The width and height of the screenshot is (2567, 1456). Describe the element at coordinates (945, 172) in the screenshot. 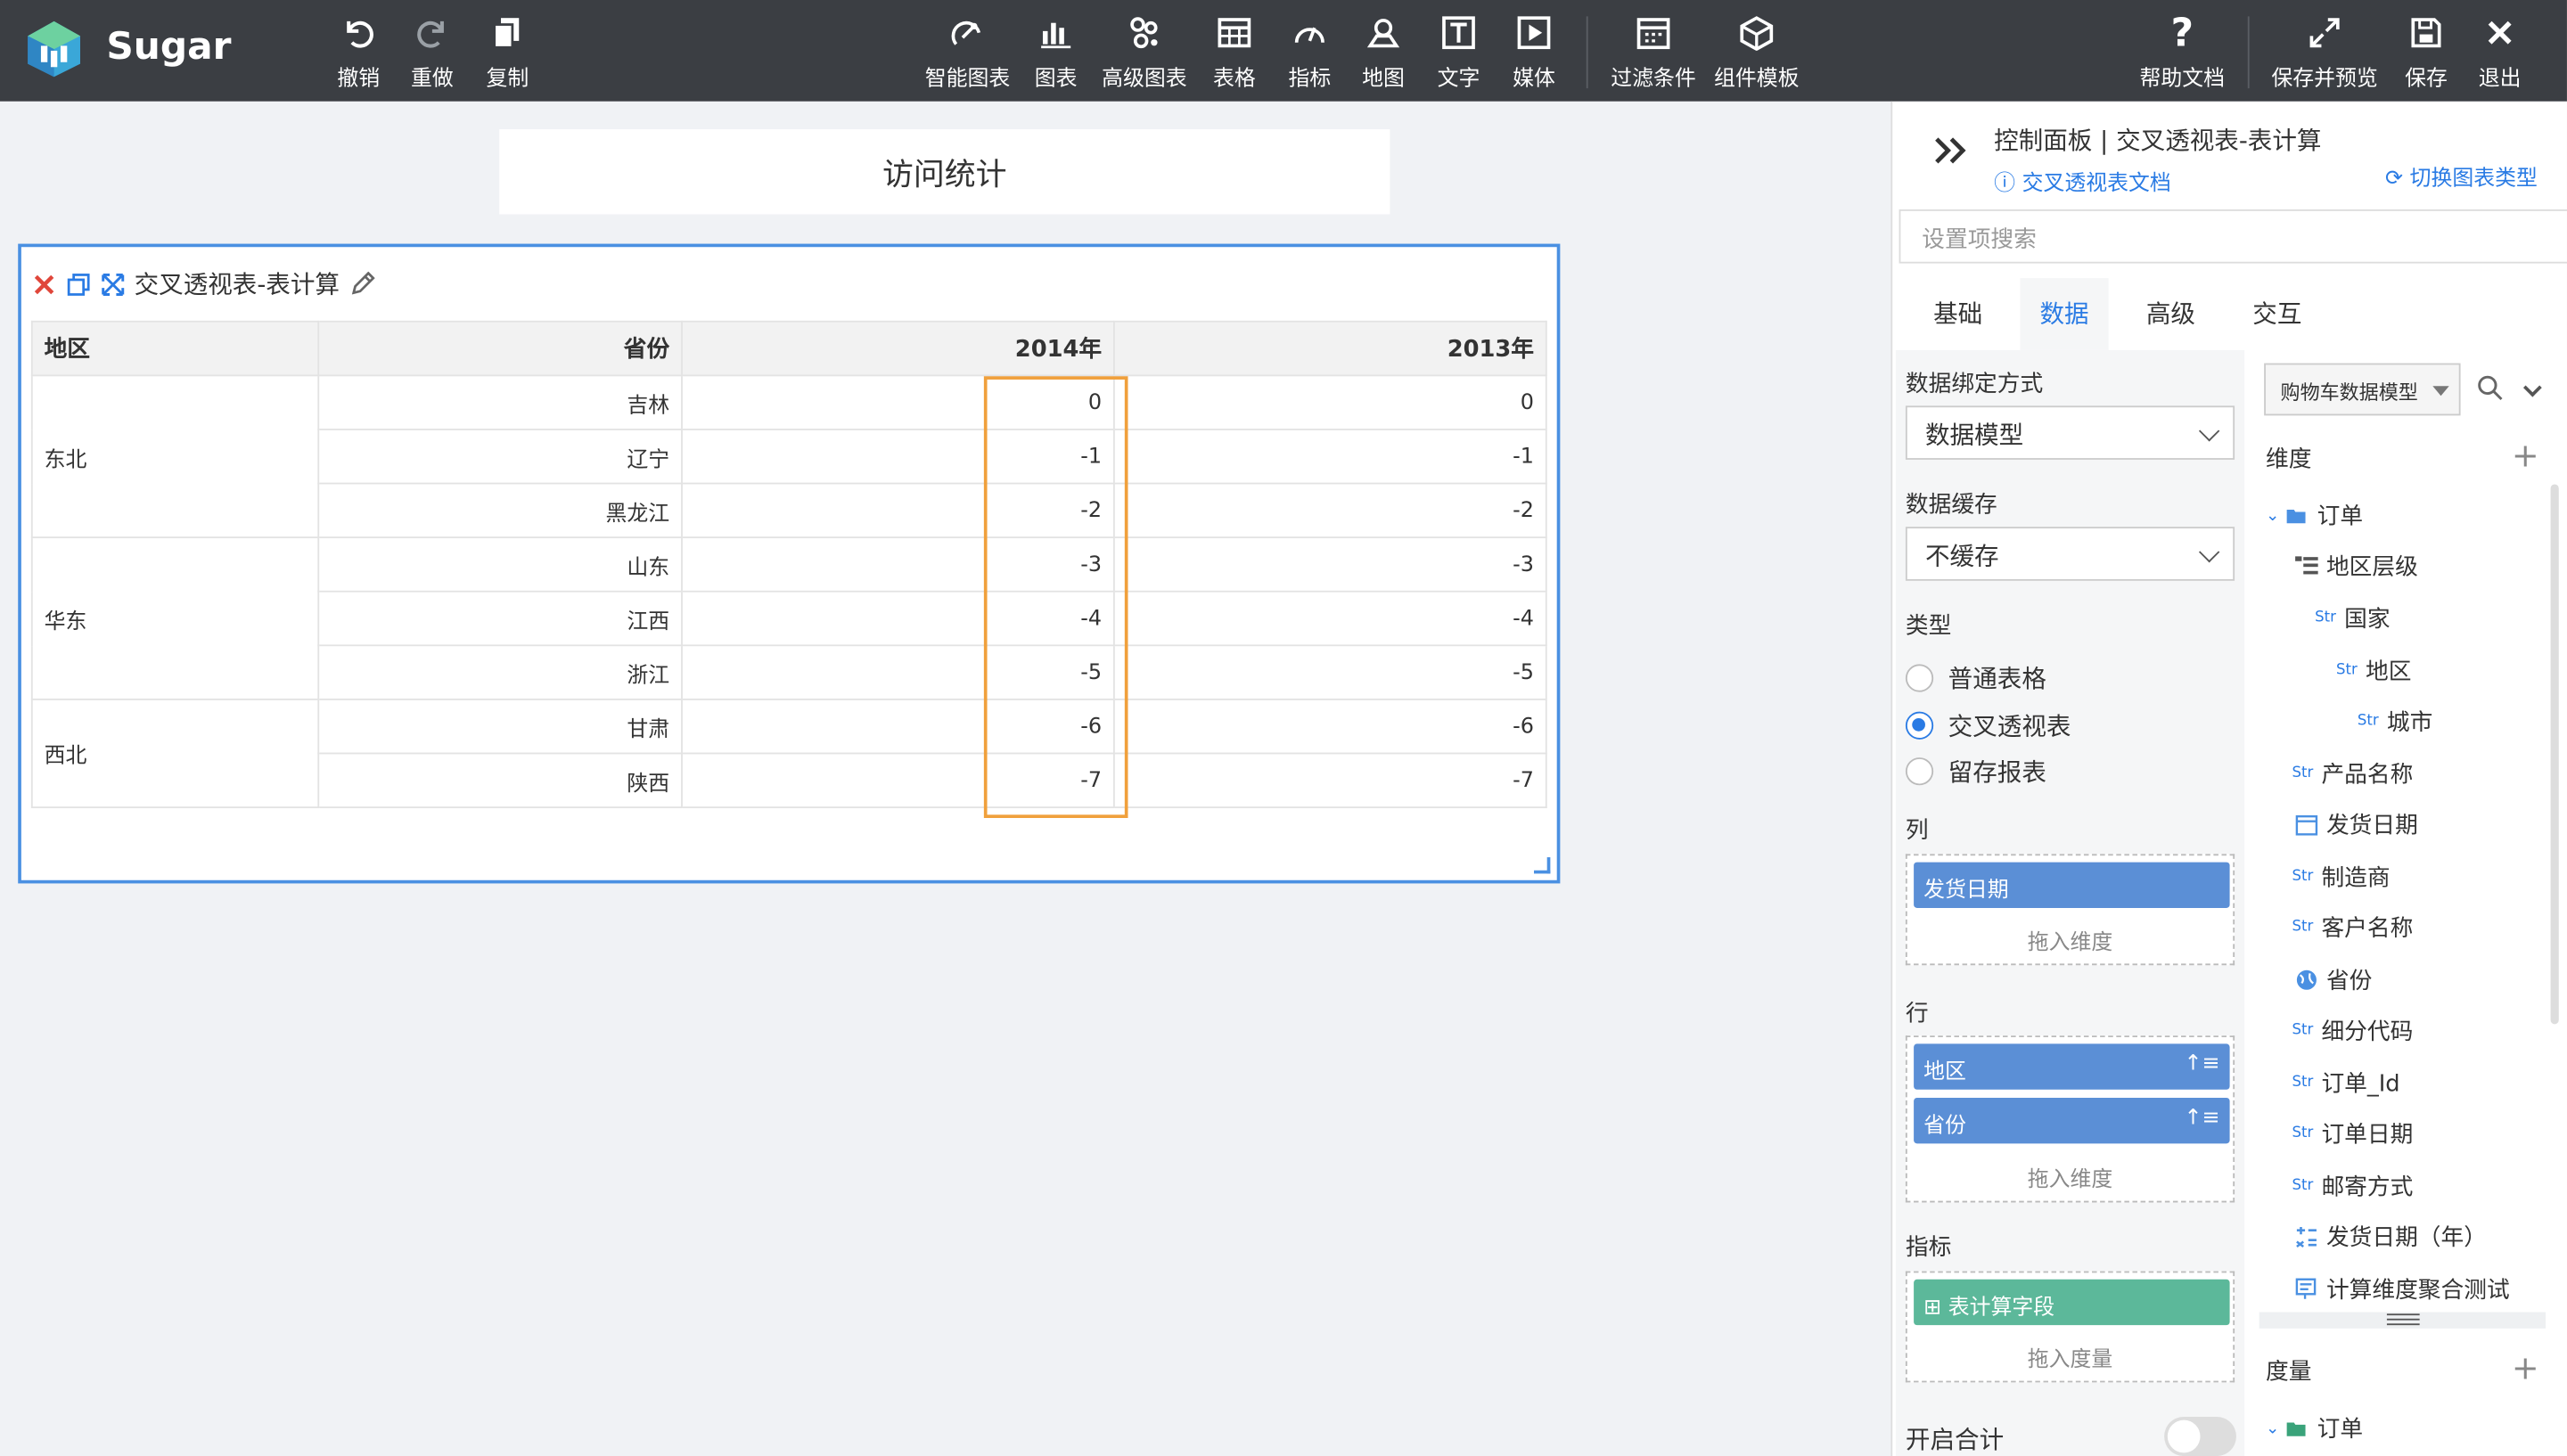

I see `page-title: 访问统计` at that location.